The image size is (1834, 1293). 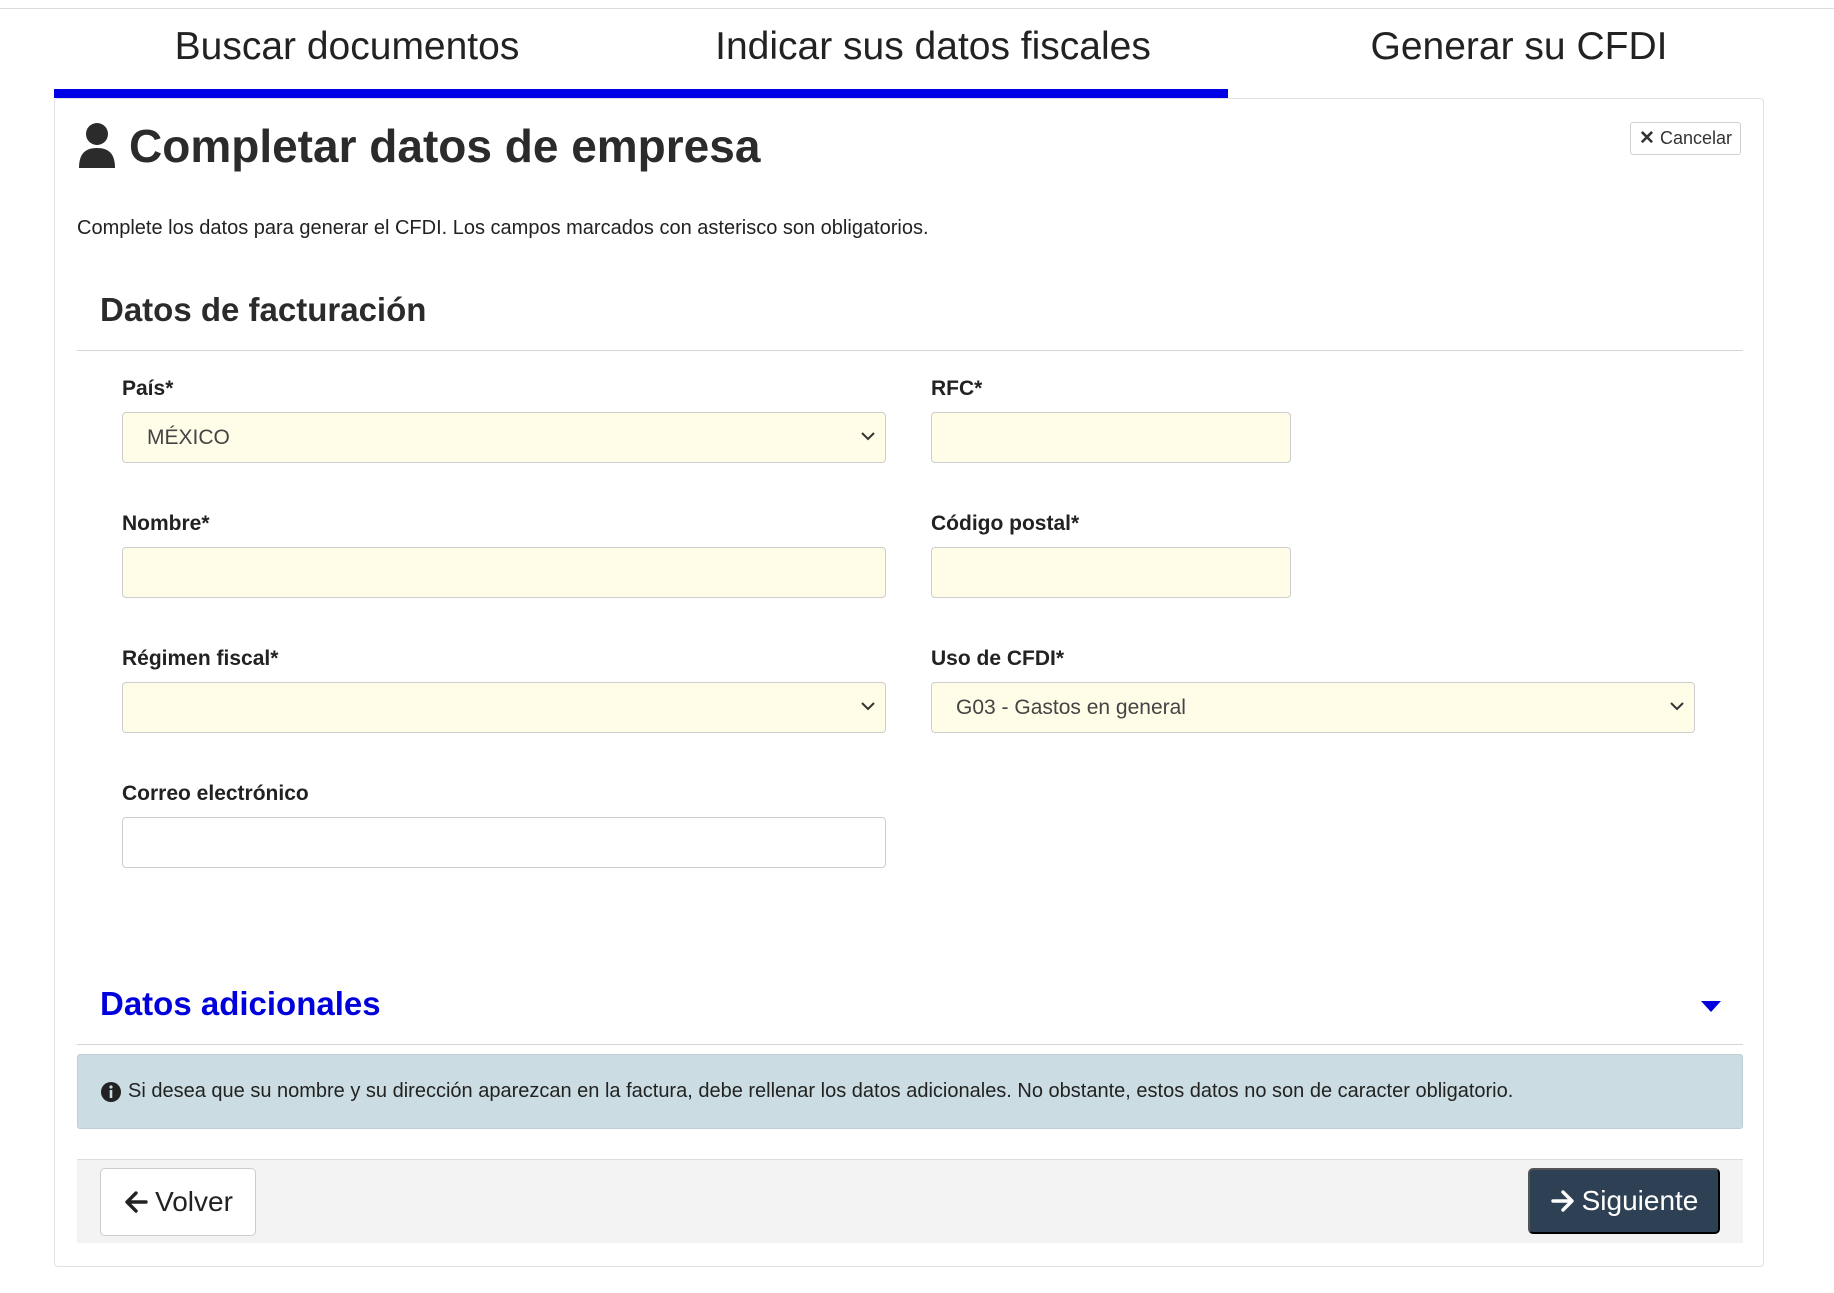 What do you see at coordinates (200, 658) in the screenshot?
I see `regimen-fiscal-label: Régimen fiscal*` at bounding box center [200, 658].